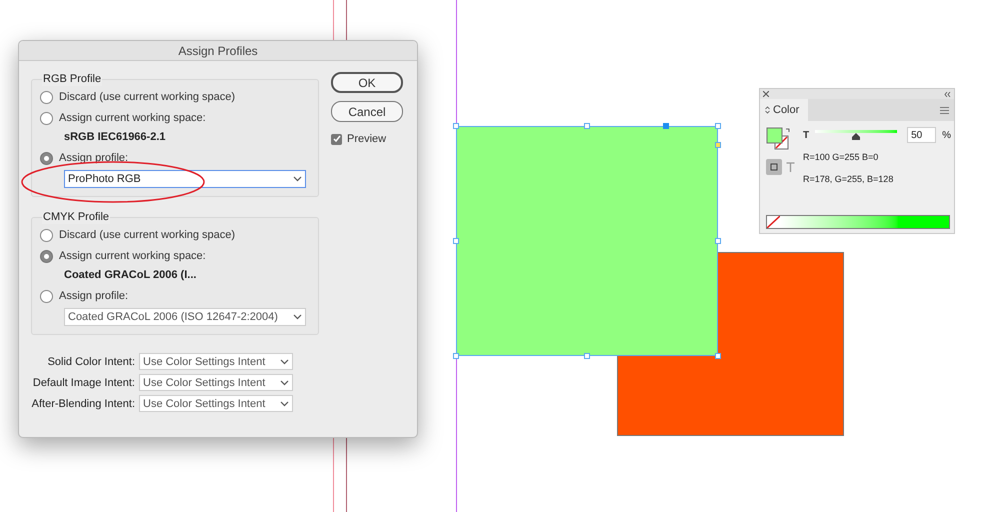 Image resolution: width=999 pixels, height=512 pixels. What do you see at coordinates (336, 139) in the screenshot?
I see `checkbox` at bounding box center [336, 139].